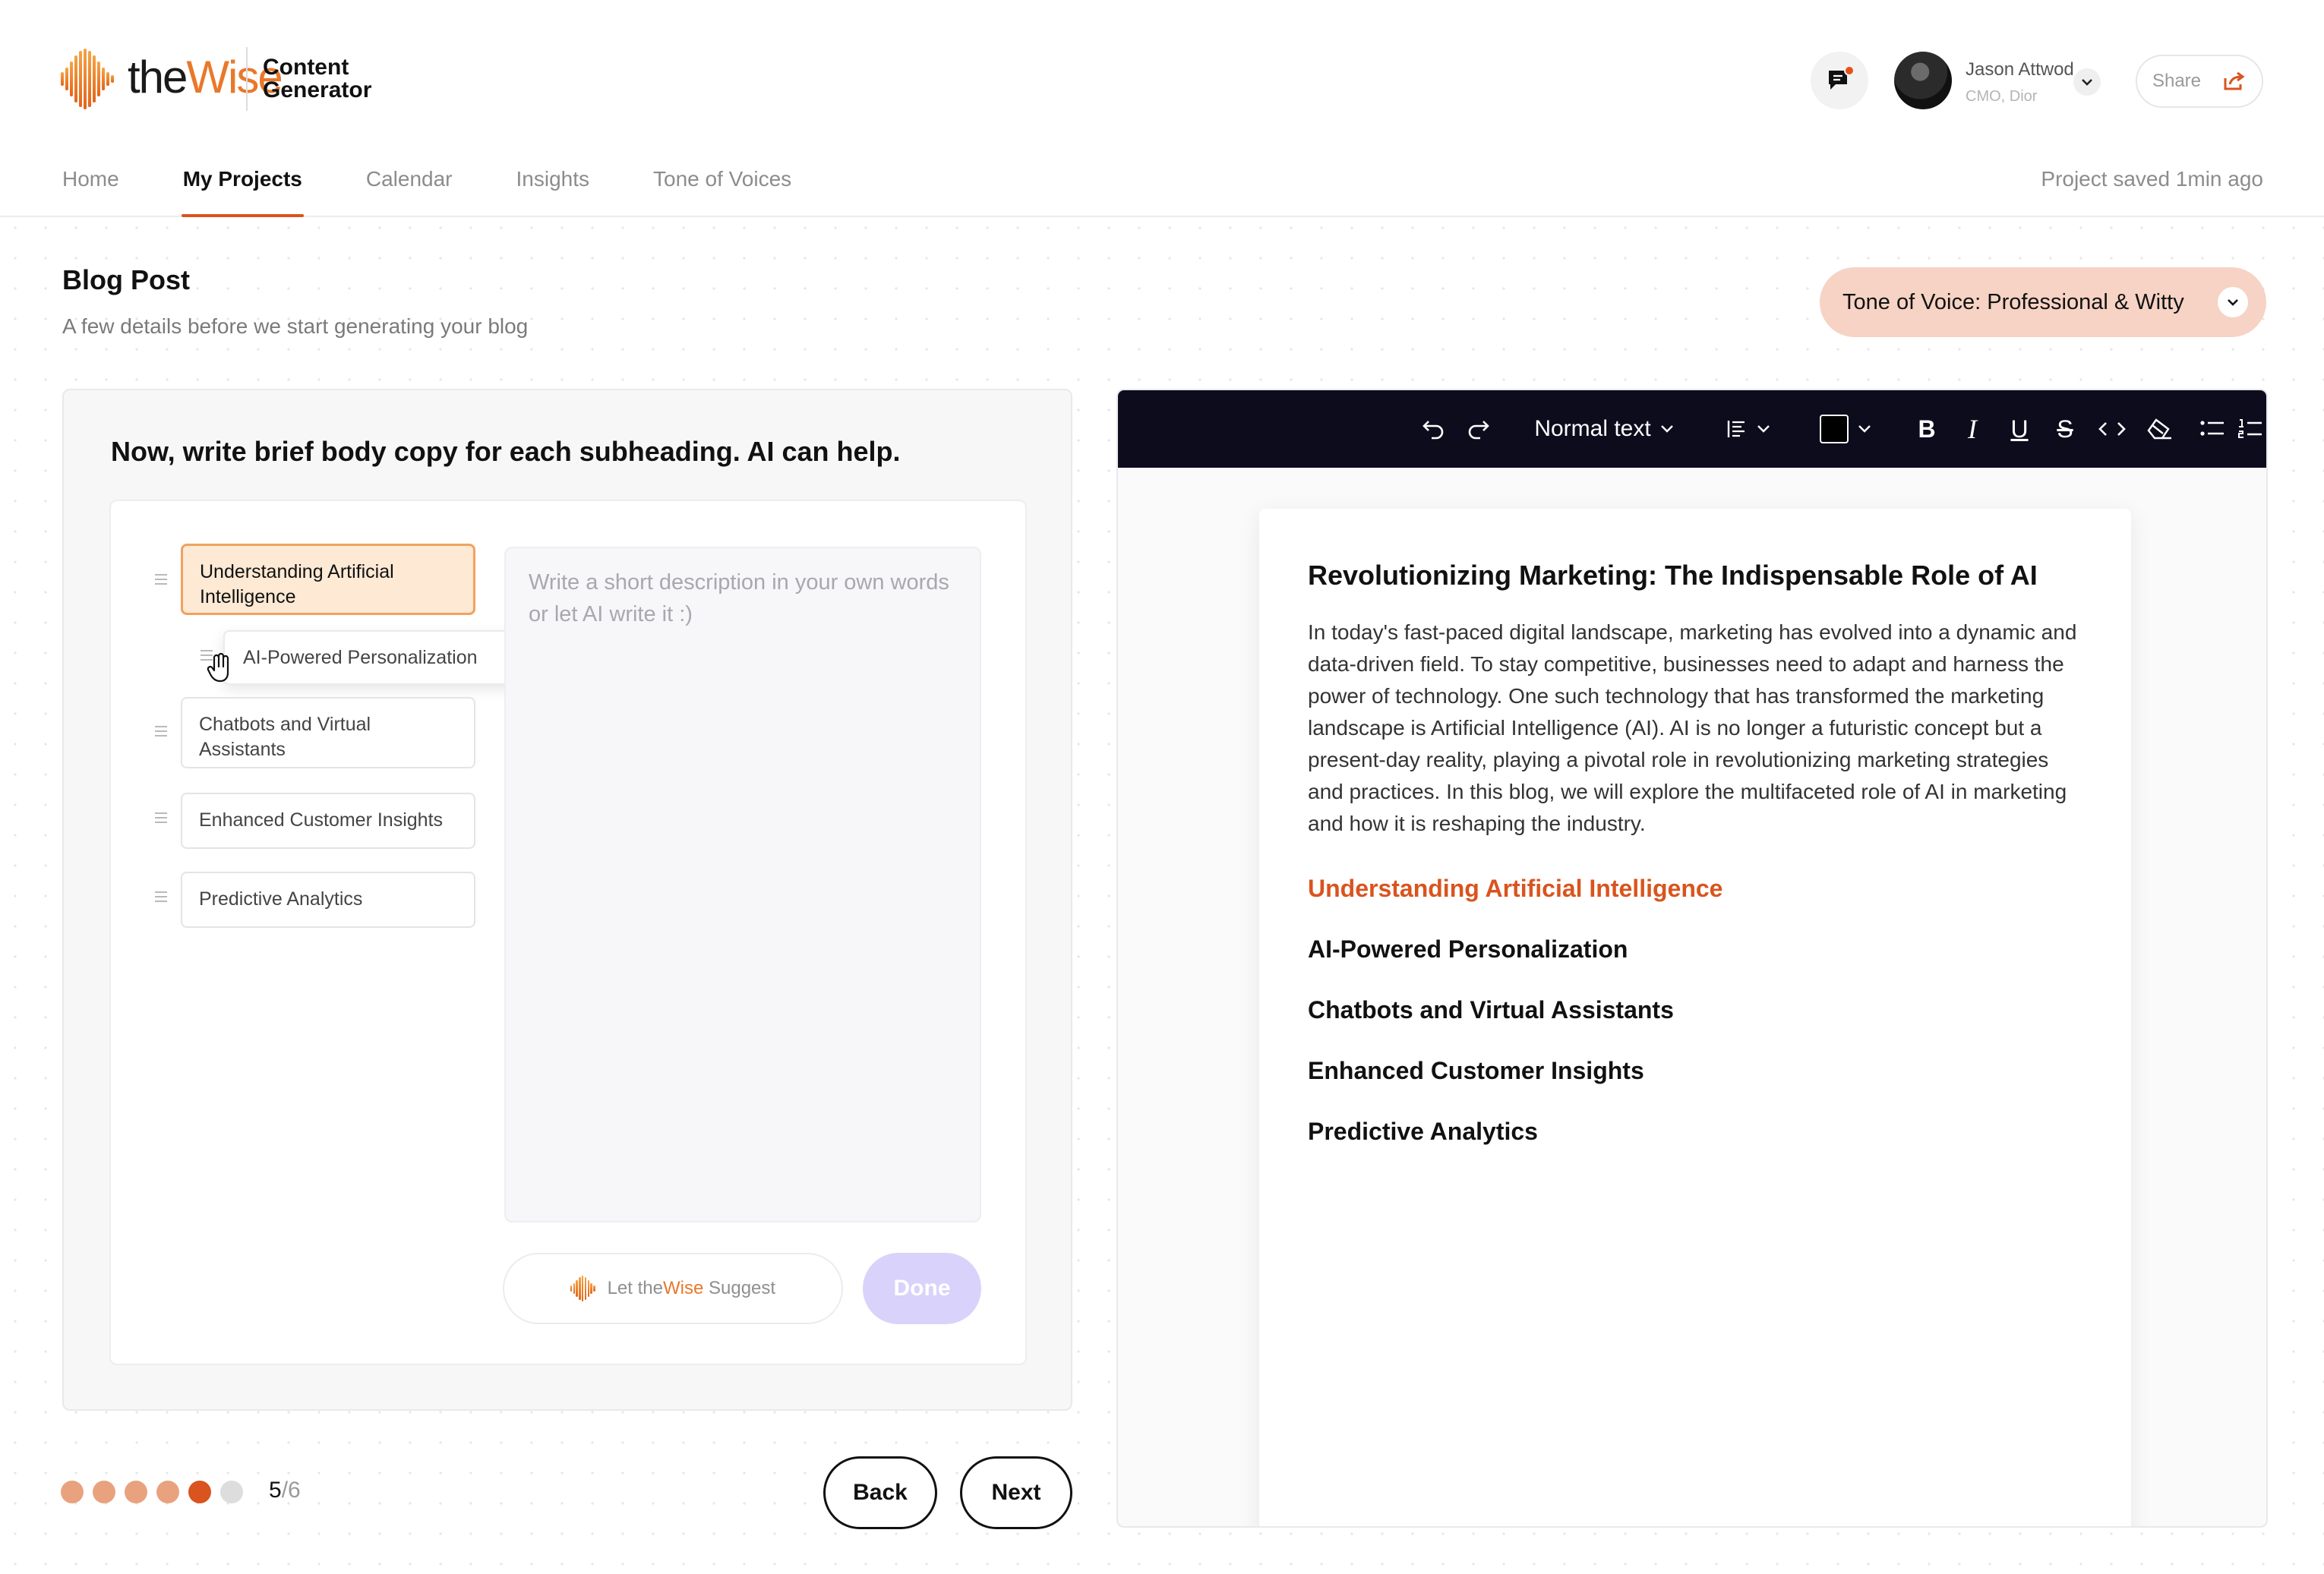 This screenshot has height=1574, width=2324. Describe the element at coordinates (553, 190) in the screenshot. I see `nav-item-insights: Insights` at that location.